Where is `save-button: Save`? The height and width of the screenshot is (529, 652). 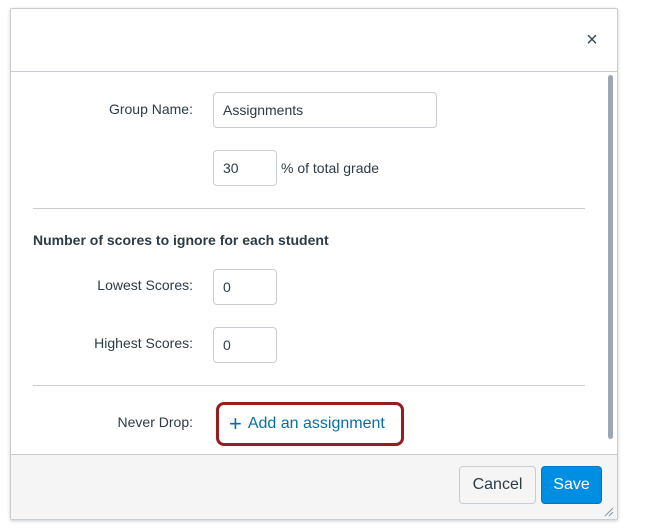 save-button: Save is located at coordinates (571, 485).